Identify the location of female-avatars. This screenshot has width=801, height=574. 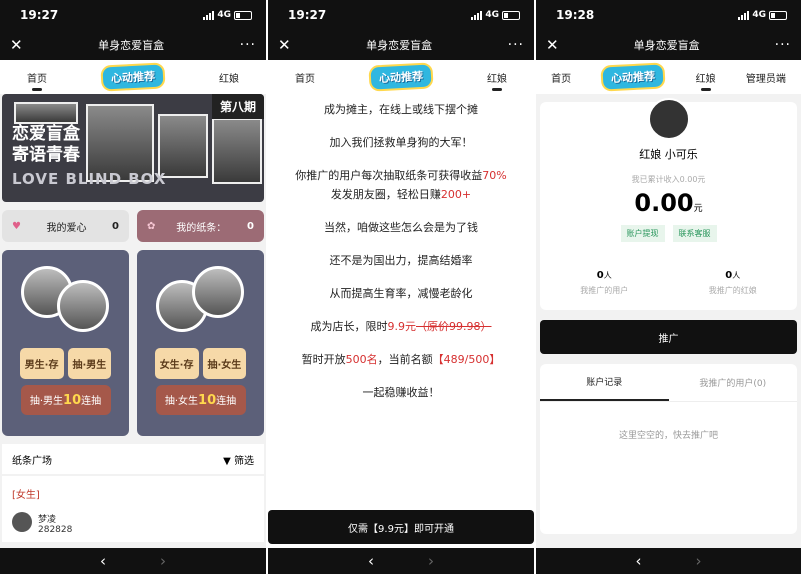
(200, 301).